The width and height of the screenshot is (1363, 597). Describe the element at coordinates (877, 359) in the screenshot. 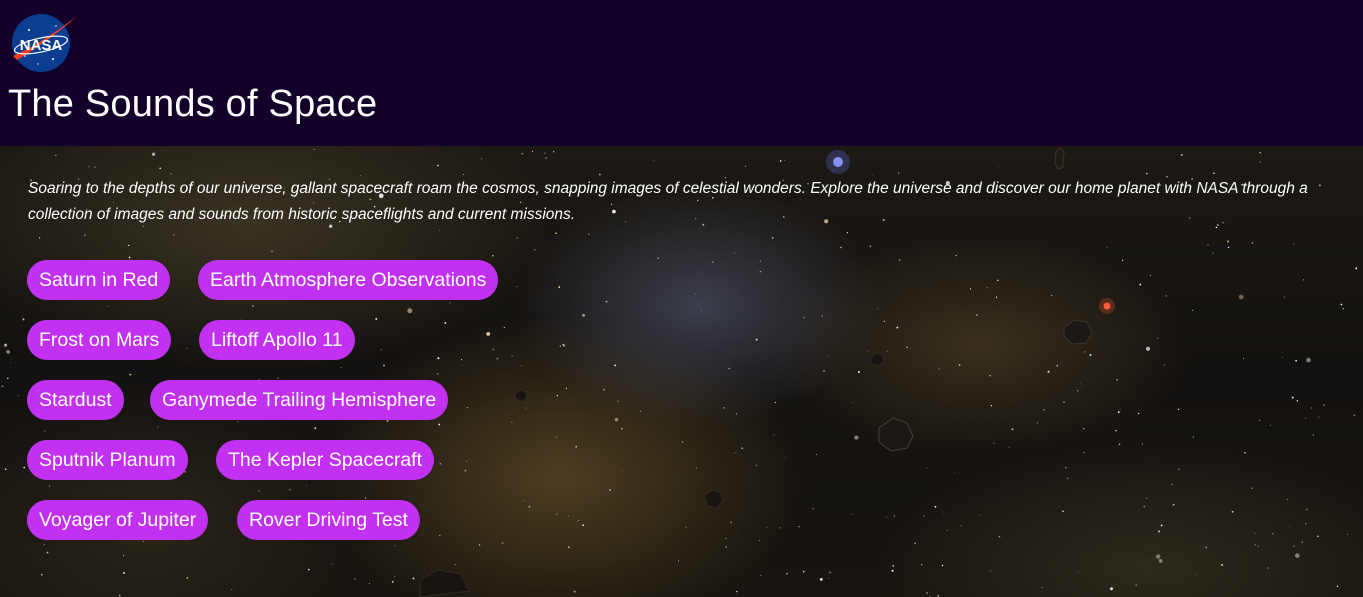

I see `asteroid` at that location.